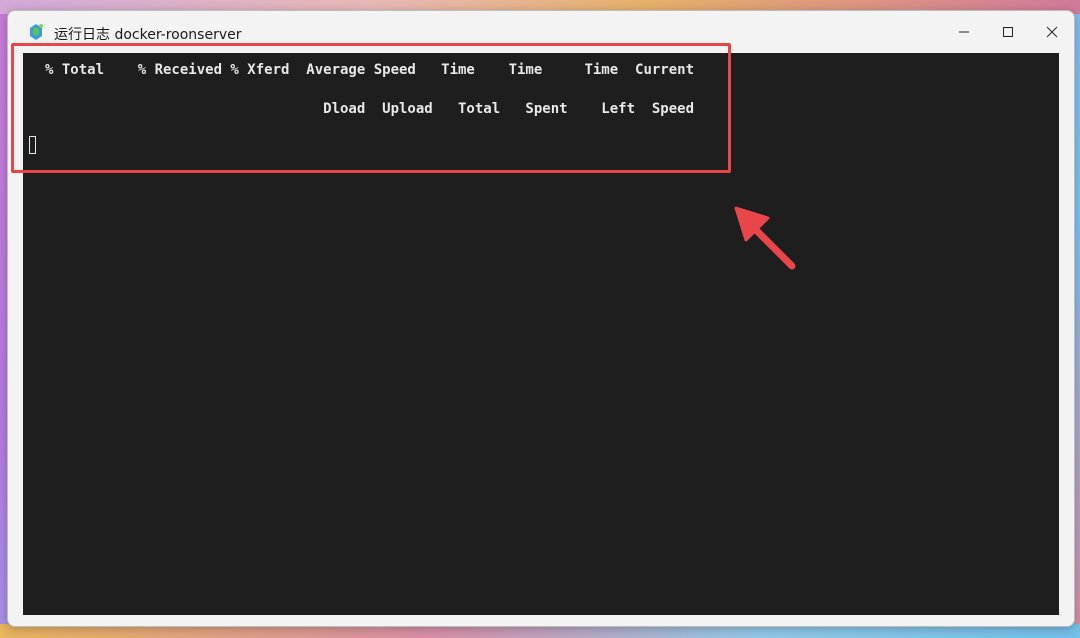 The height and width of the screenshot is (638, 1080). I want to click on close-button, so click(1052, 32).